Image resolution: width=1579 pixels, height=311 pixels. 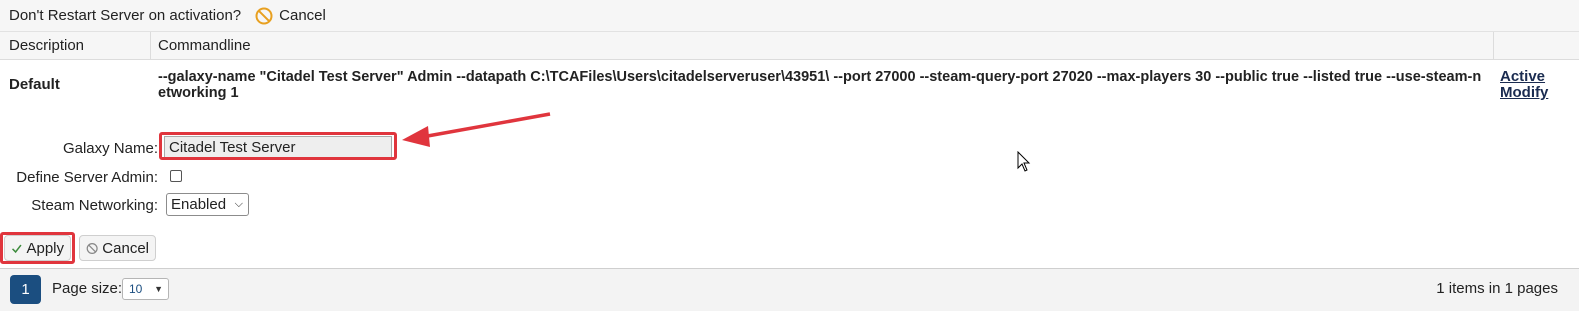 I want to click on page-1-button: 1, so click(x=25, y=289).